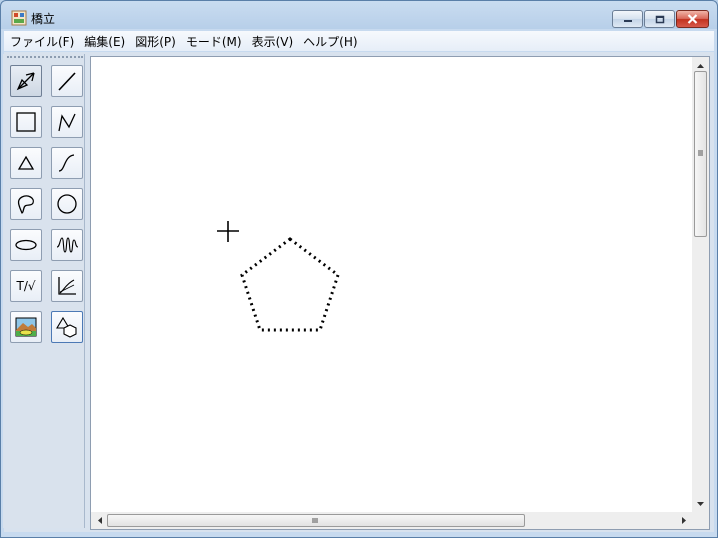 This screenshot has height=538, width=718. I want to click on close-button, so click(692, 19).